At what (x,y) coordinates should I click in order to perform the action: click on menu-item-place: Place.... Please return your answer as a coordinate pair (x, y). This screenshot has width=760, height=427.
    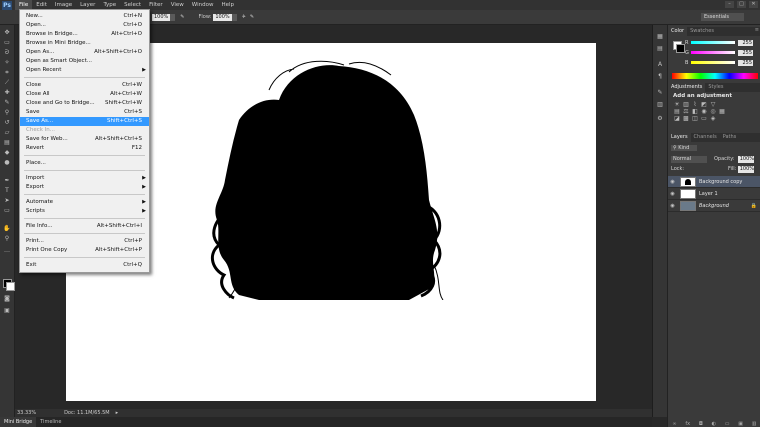
    Looking at the image, I should click on (84, 163).